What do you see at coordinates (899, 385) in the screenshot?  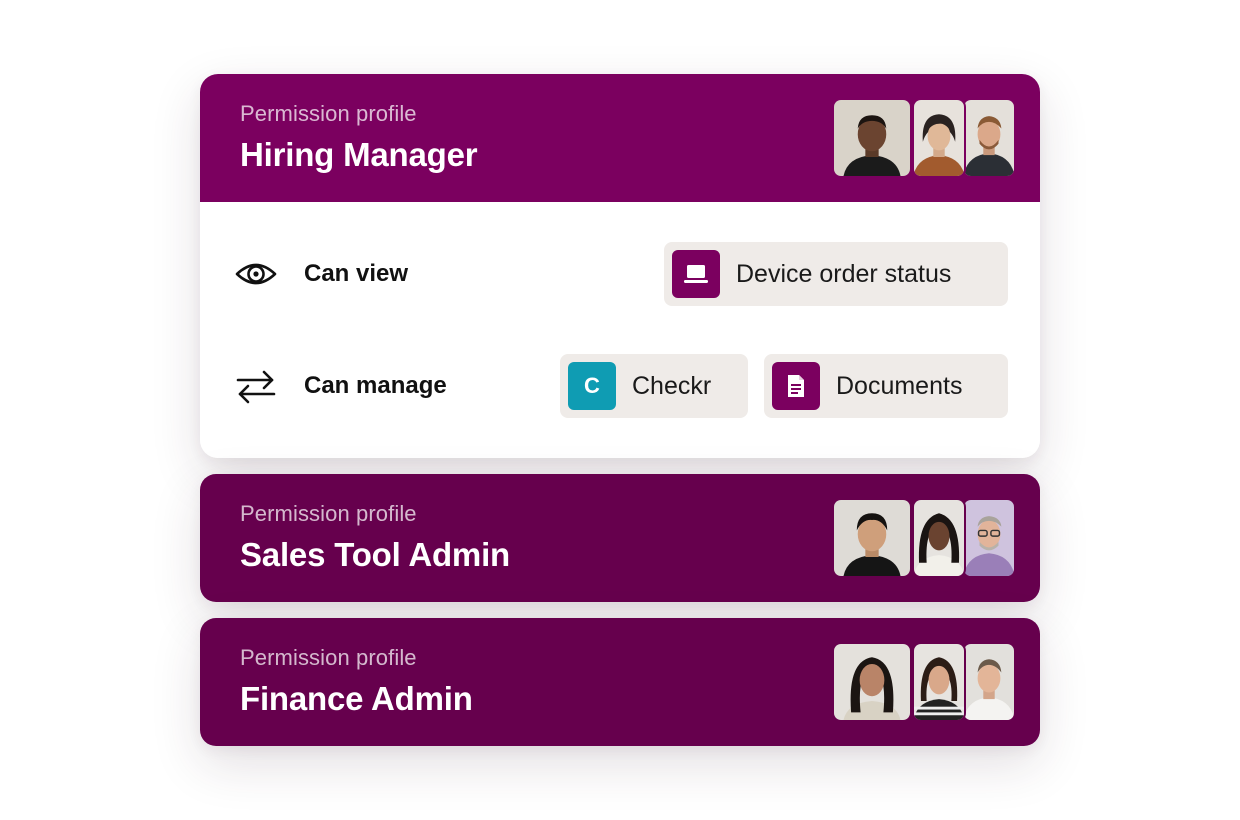 I see `chip-label: Documents` at bounding box center [899, 385].